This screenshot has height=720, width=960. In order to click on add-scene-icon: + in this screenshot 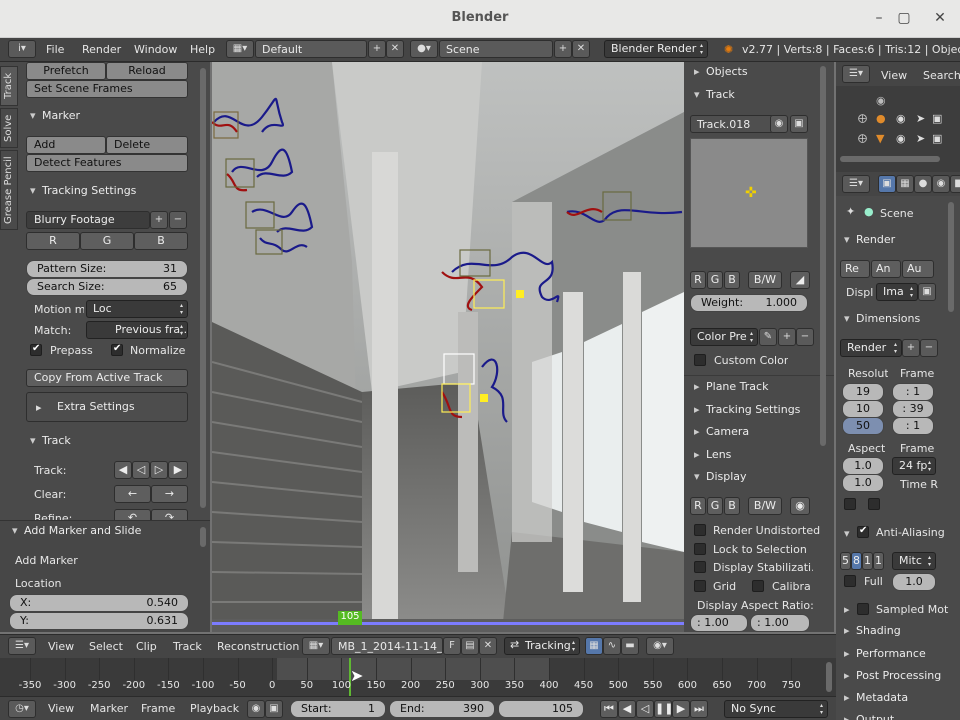, I will do `click(563, 49)`.